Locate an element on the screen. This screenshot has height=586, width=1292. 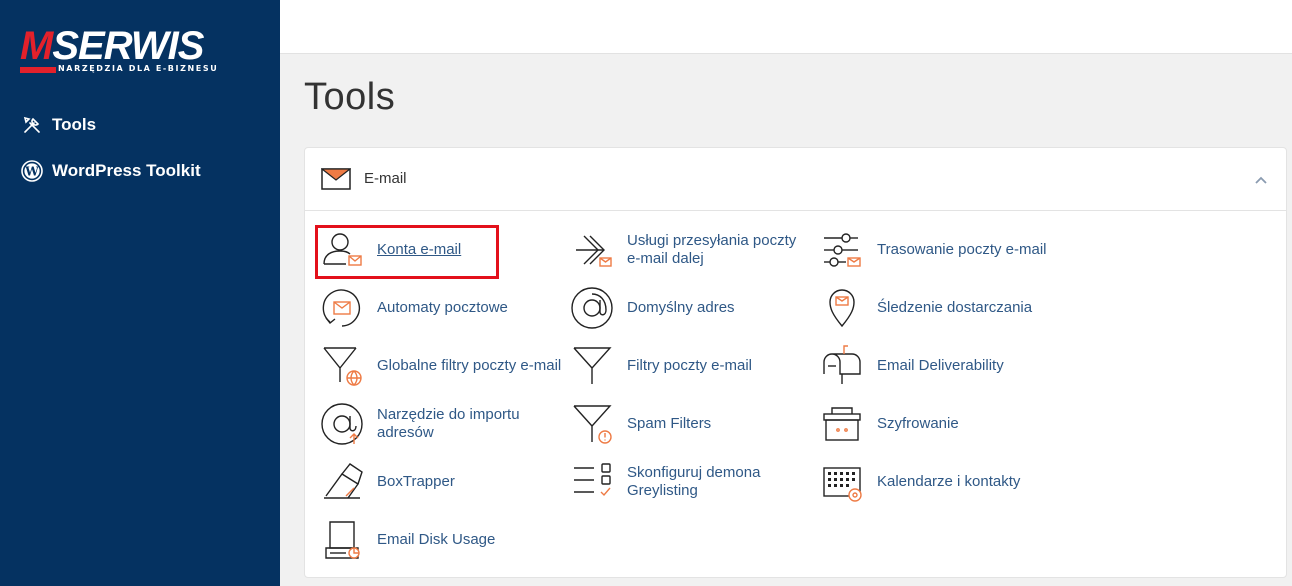
tool-label: Email Disk Usage is located at coordinates (436, 539).